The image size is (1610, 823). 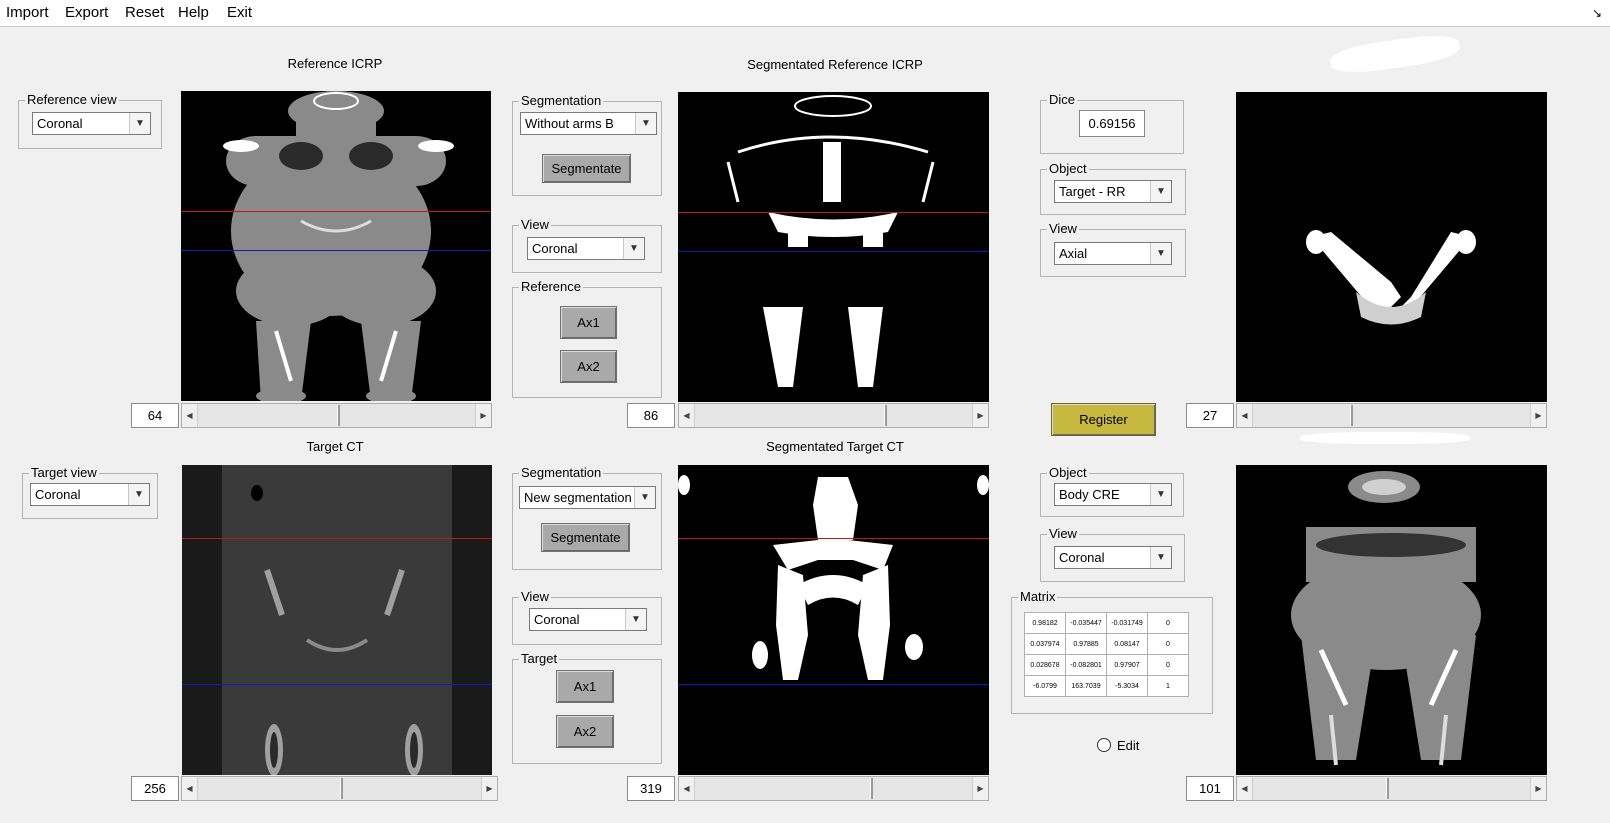 What do you see at coordinates (1391, 788) in the screenshot?
I see `reg-bottom-slice-slider: ◀ ▶` at bounding box center [1391, 788].